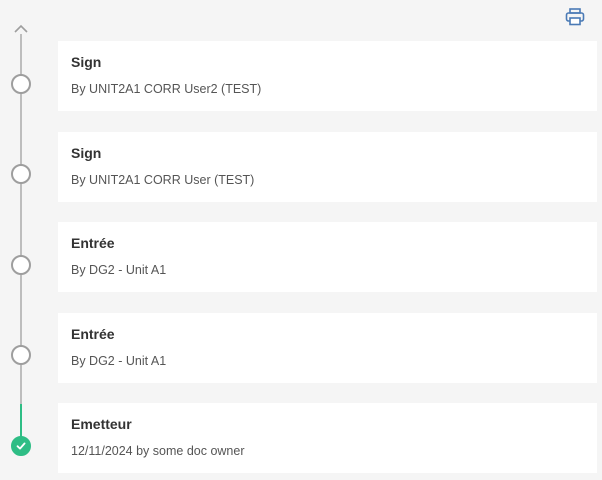 The width and height of the screenshot is (602, 480). Describe the element at coordinates (158, 451) in the screenshot. I see `step-subtitle: 12/11/2024 by some doc owner` at that location.